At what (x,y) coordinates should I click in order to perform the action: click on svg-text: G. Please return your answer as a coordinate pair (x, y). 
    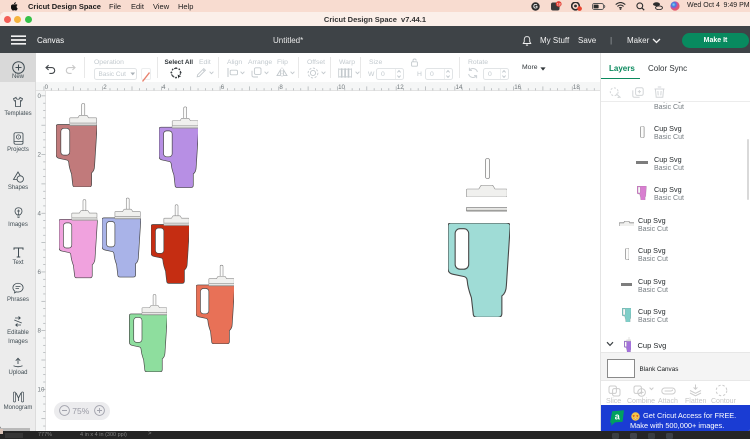
    Looking at the image, I should click on (535, 7).